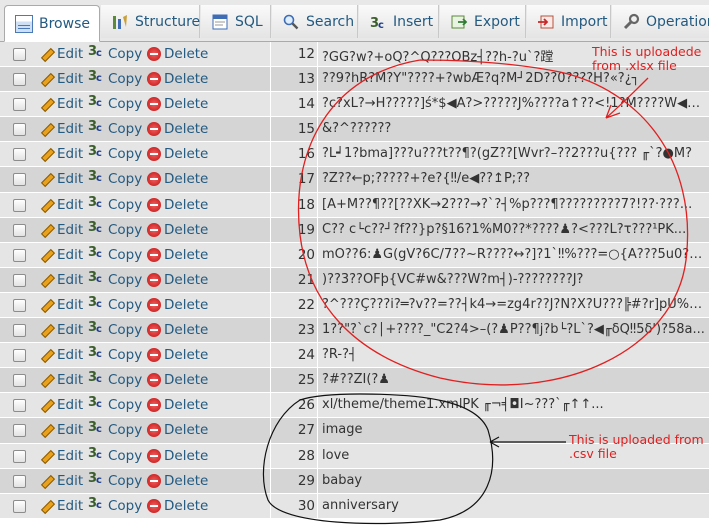 This screenshot has height=527, width=709. Describe the element at coordinates (483, 21) in the screenshot. I see `tab-export: Export` at that location.